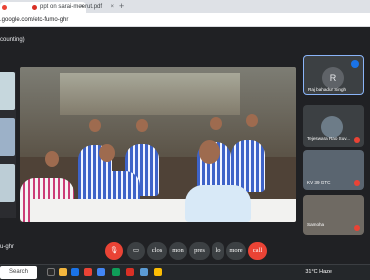 This screenshot has height=280, width=370. What do you see at coordinates (333, 78) in the screenshot?
I see `avatar: R` at bounding box center [333, 78].